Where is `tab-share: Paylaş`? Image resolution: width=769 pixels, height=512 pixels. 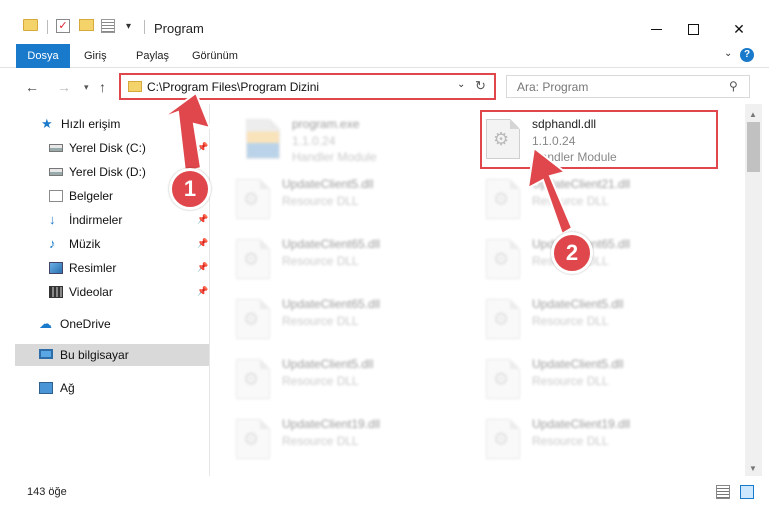 tab-share: Paylaş is located at coordinates (152, 56).